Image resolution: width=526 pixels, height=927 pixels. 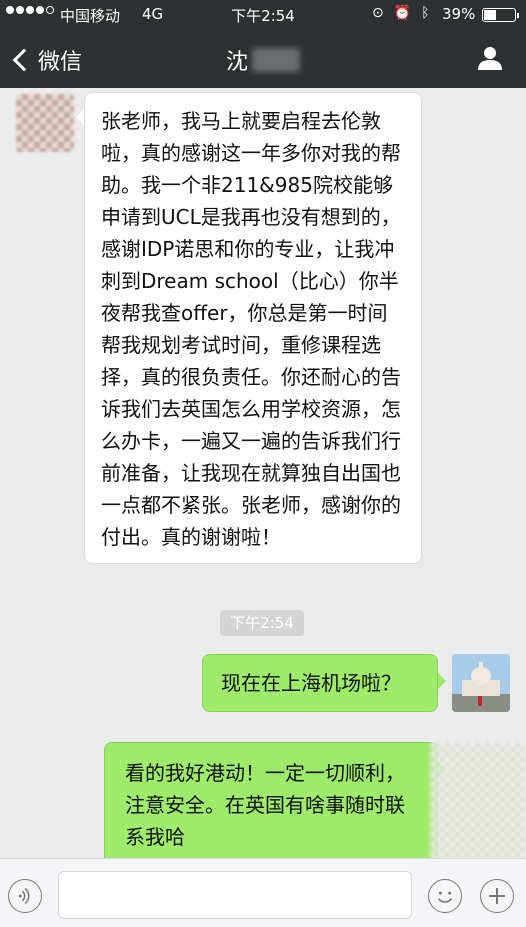 What do you see at coordinates (324, 683) in the screenshot?
I see `outgoing-message: 现在在上海机场啦？` at bounding box center [324, 683].